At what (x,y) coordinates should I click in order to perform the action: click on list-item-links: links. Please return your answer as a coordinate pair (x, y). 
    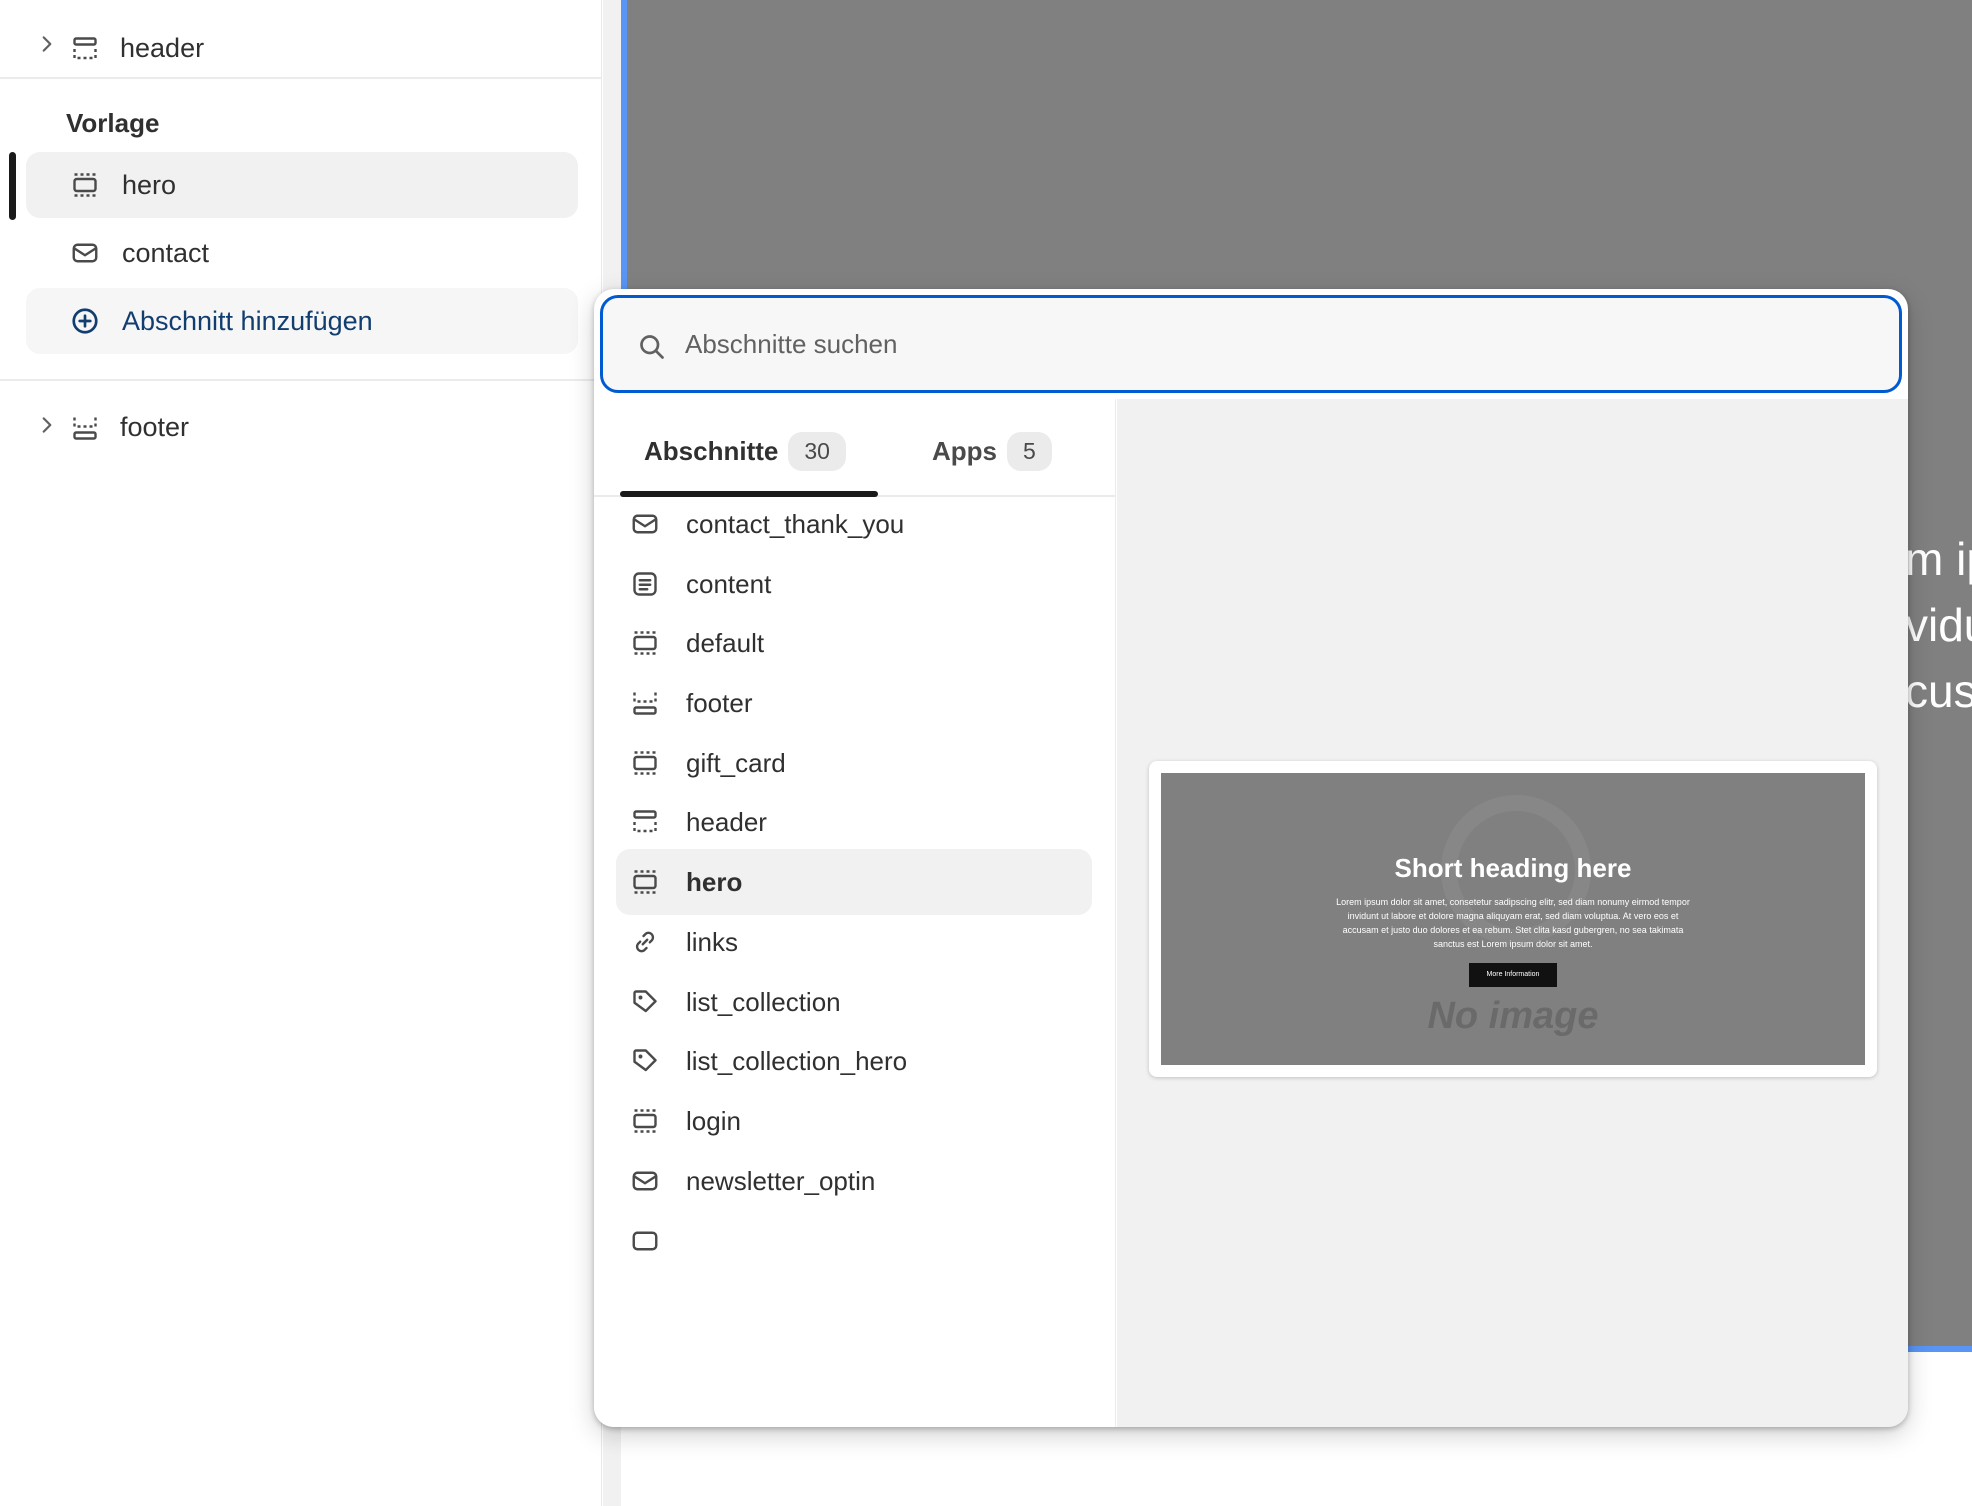
    Looking at the image, I should click on (854, 942).